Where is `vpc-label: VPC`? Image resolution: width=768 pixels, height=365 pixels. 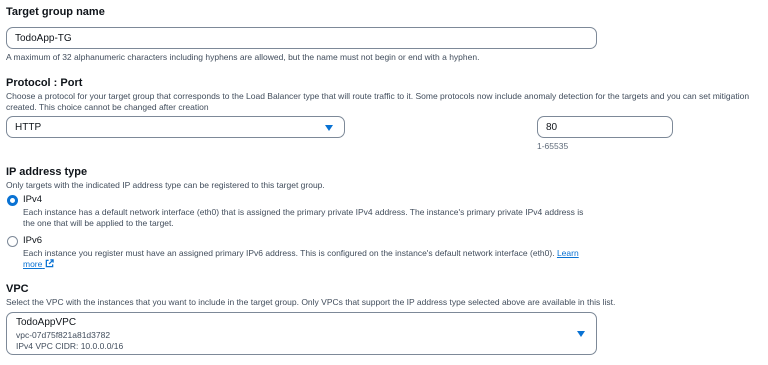
vpc-label: VPC is located at coordinates (17, 289).